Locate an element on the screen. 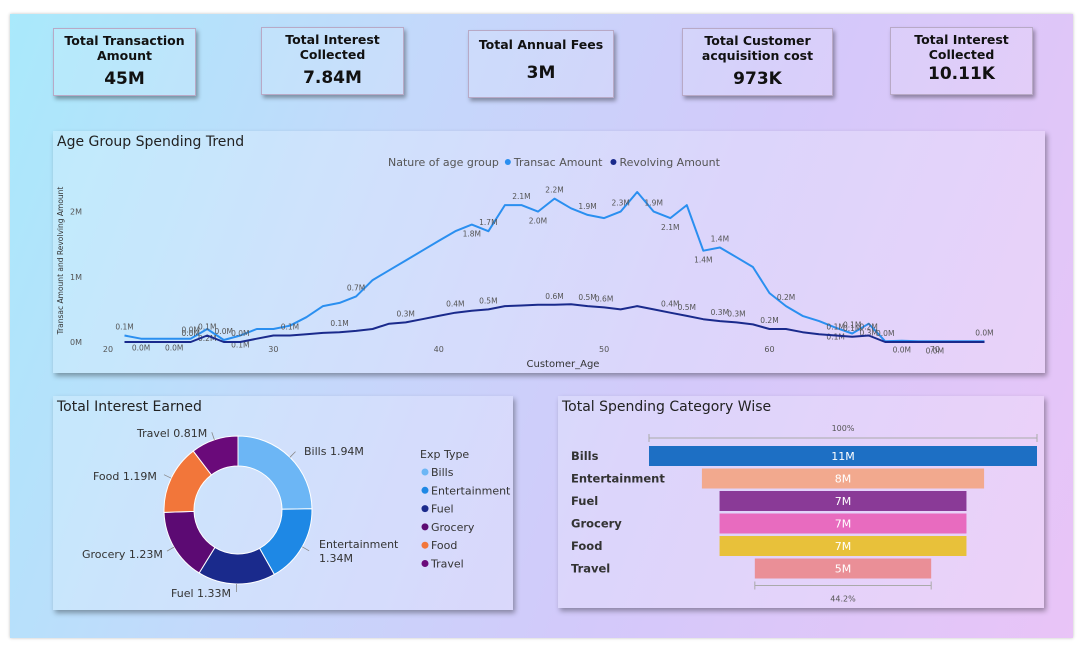 Image resolution: width=1087 pixels, height=647 pixels. y-tick-label: 1M is located at coordinates (76, 277).